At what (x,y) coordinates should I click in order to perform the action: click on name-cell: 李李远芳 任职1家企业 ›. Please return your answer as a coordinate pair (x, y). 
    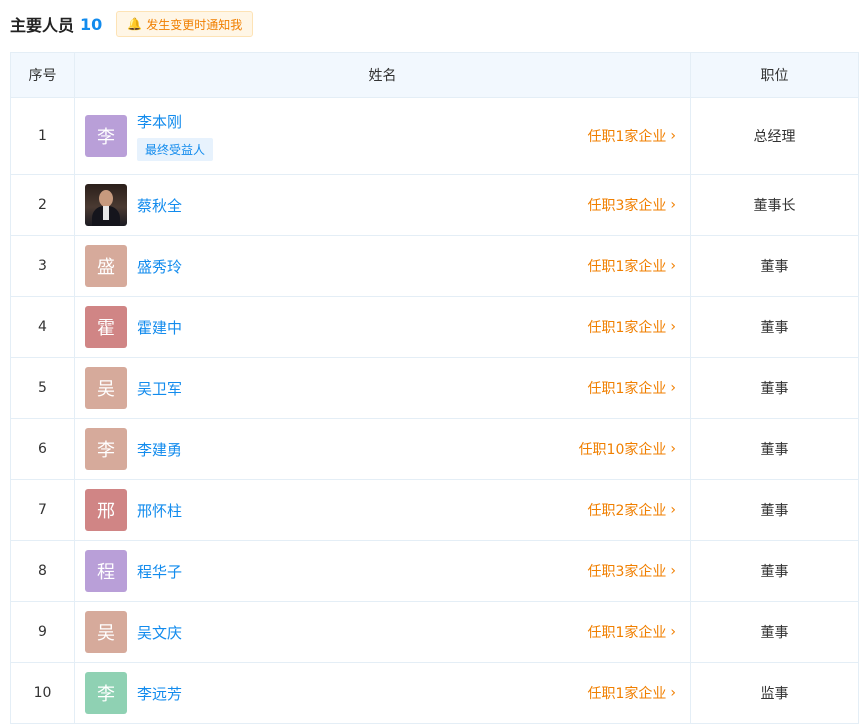
    Looking at the image, I should click on (382, 693).